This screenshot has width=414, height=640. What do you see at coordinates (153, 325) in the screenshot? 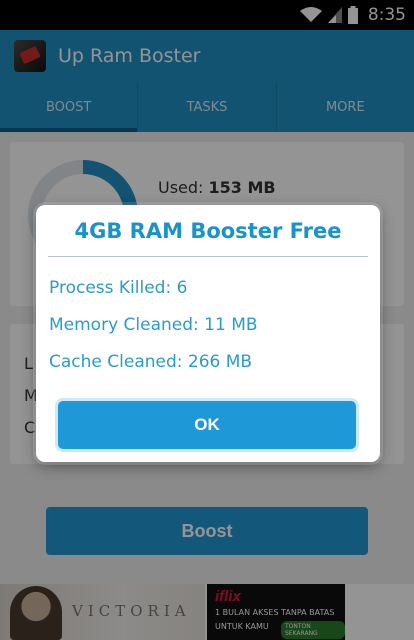
I see `memory-cleaned-text: Memory Cleaned: 11 MB` at bounding box center [153, 325].